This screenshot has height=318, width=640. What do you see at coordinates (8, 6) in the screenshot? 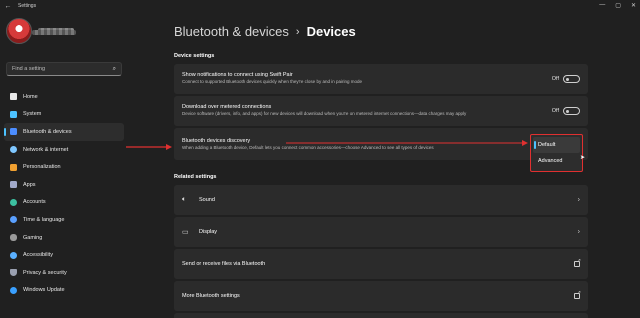
I see `back-arrow-icon: ←` at bounding box center [8, 6].